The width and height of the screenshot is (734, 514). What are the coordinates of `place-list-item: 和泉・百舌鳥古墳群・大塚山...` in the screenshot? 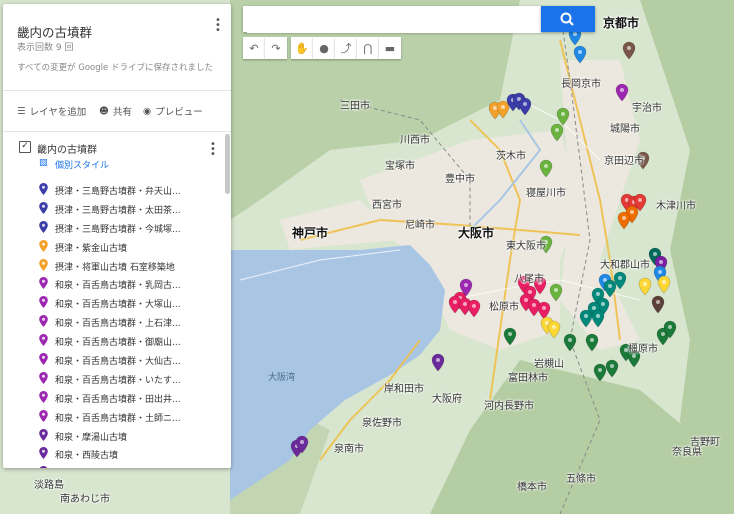 It's located at (113, 302).